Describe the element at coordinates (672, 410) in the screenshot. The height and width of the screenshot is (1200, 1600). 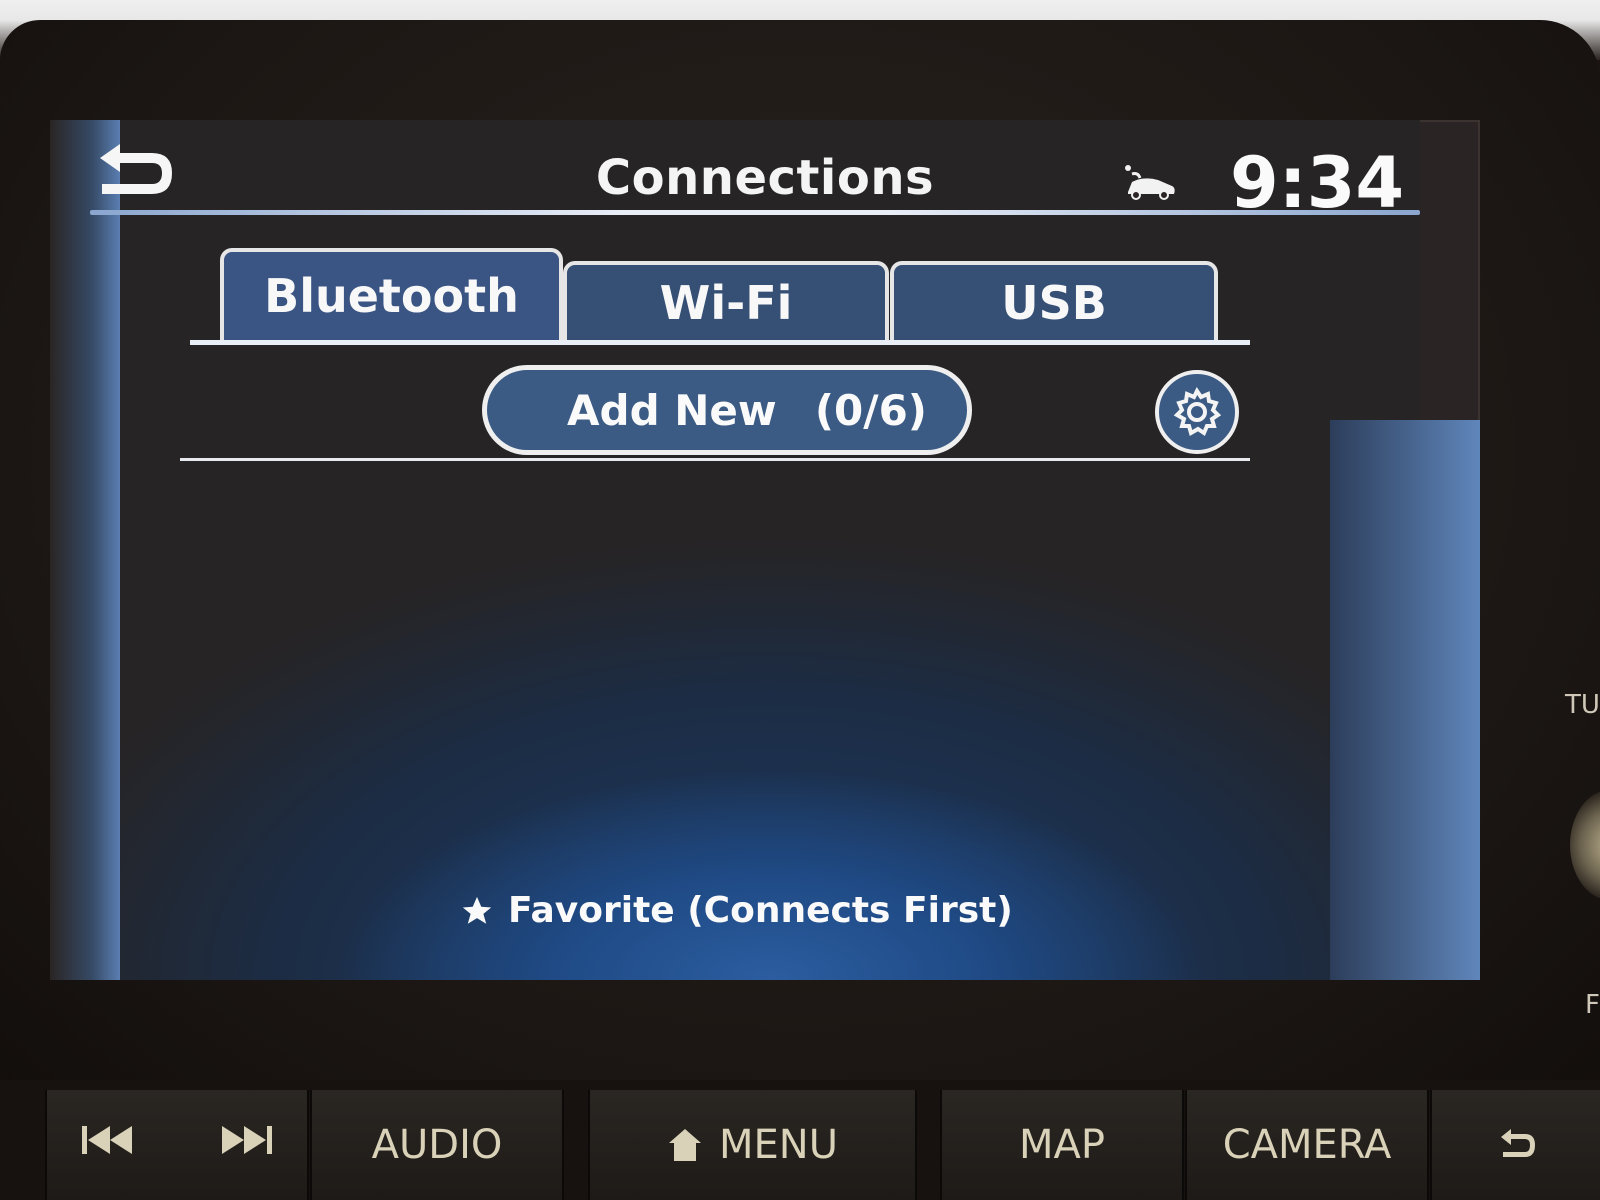
I see `add-new-label: Add New` at that location.